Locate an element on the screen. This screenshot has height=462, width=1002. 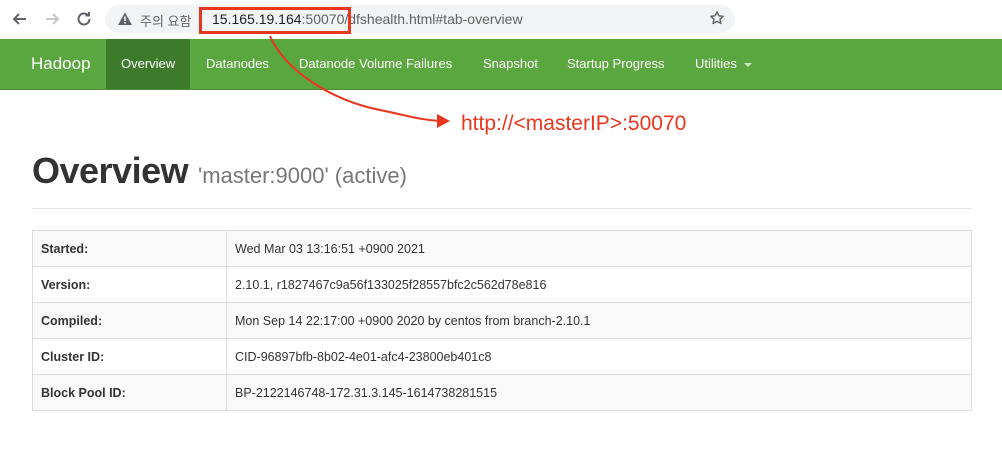
row-value: BP-2122146748-172.31.3.145-1614738281515 is located at coordinates (599, 392).